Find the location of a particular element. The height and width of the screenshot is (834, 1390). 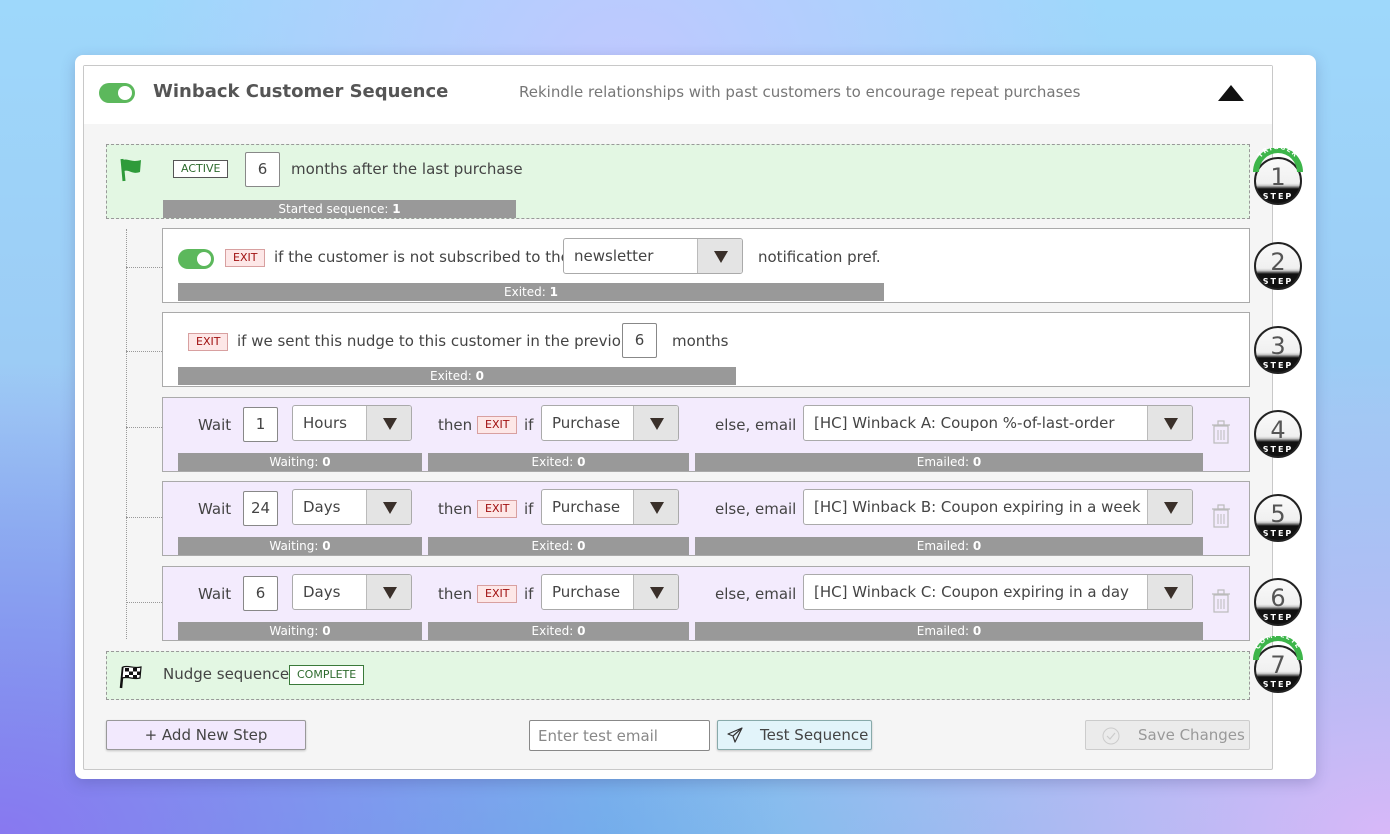

wait-amount-input: 6 is located at coordinates (260, 593).